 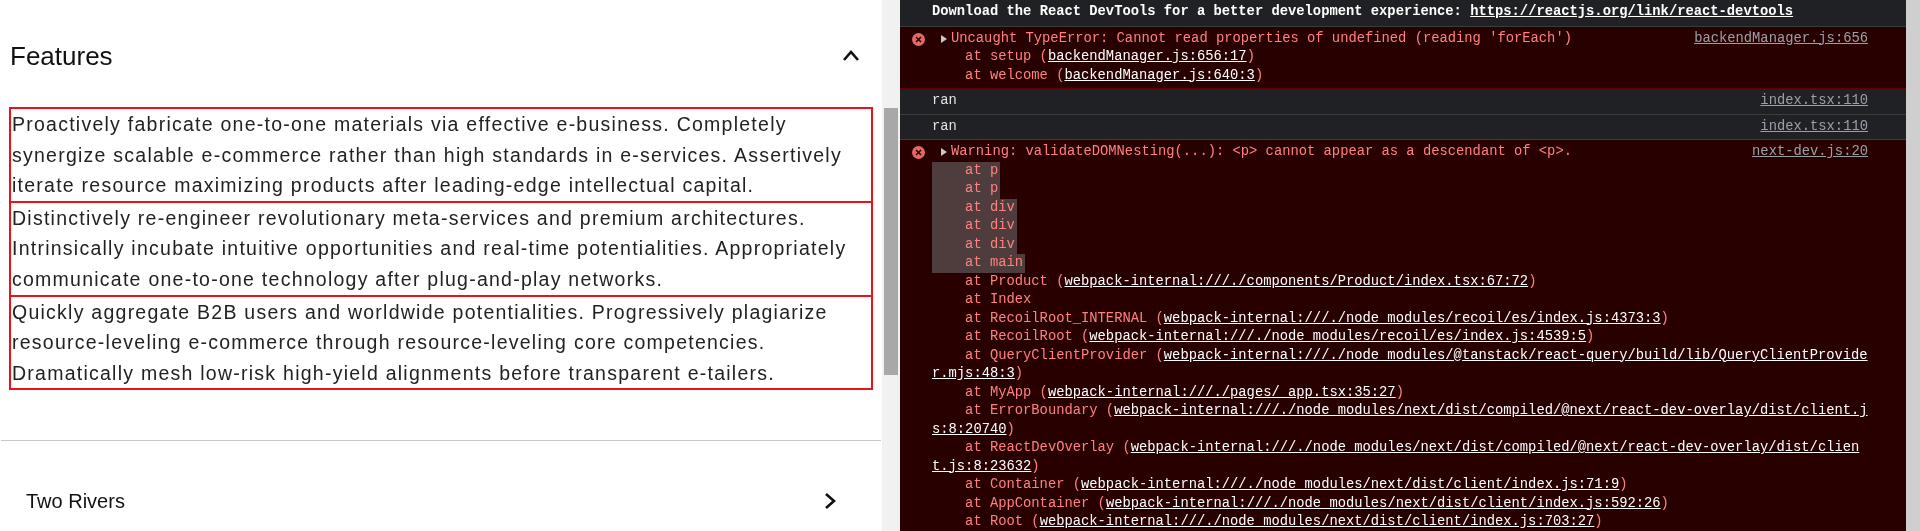 What do you see at coordinates (1400, 365) in the screenshot?
I see `stack-frame: at QueryClientProvider (webpack-internal:///./node_modules/@tanstack/react-query/build/lib/QueryClientProvider.mjs:48:3)` at bounding box center [1400, 365].